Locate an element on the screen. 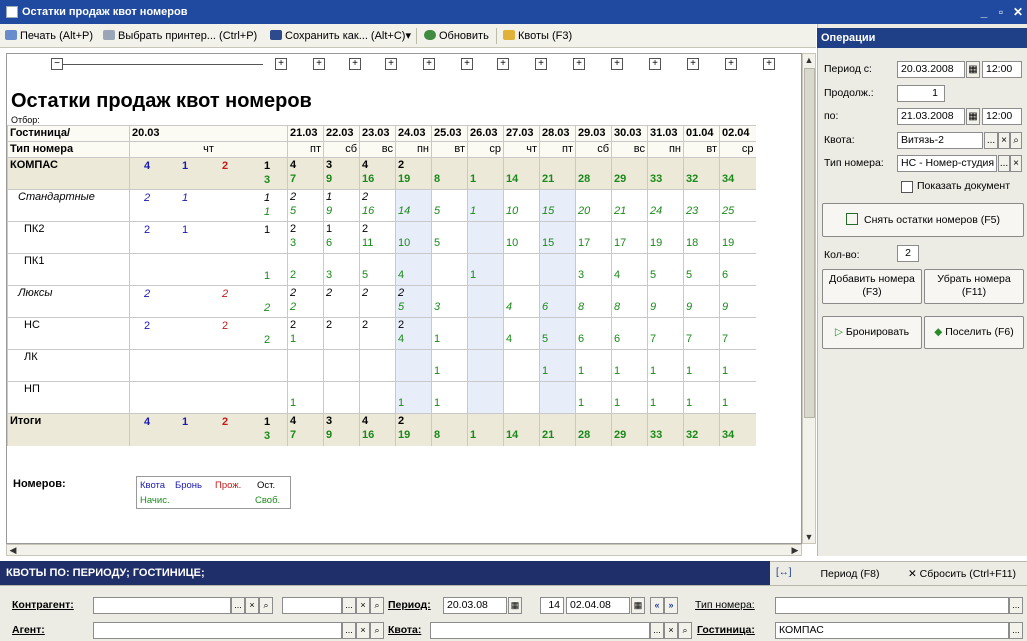 The height and width of the screenshot is (641, 1027). data-cell: 19 is located at coordinates (665, 237).